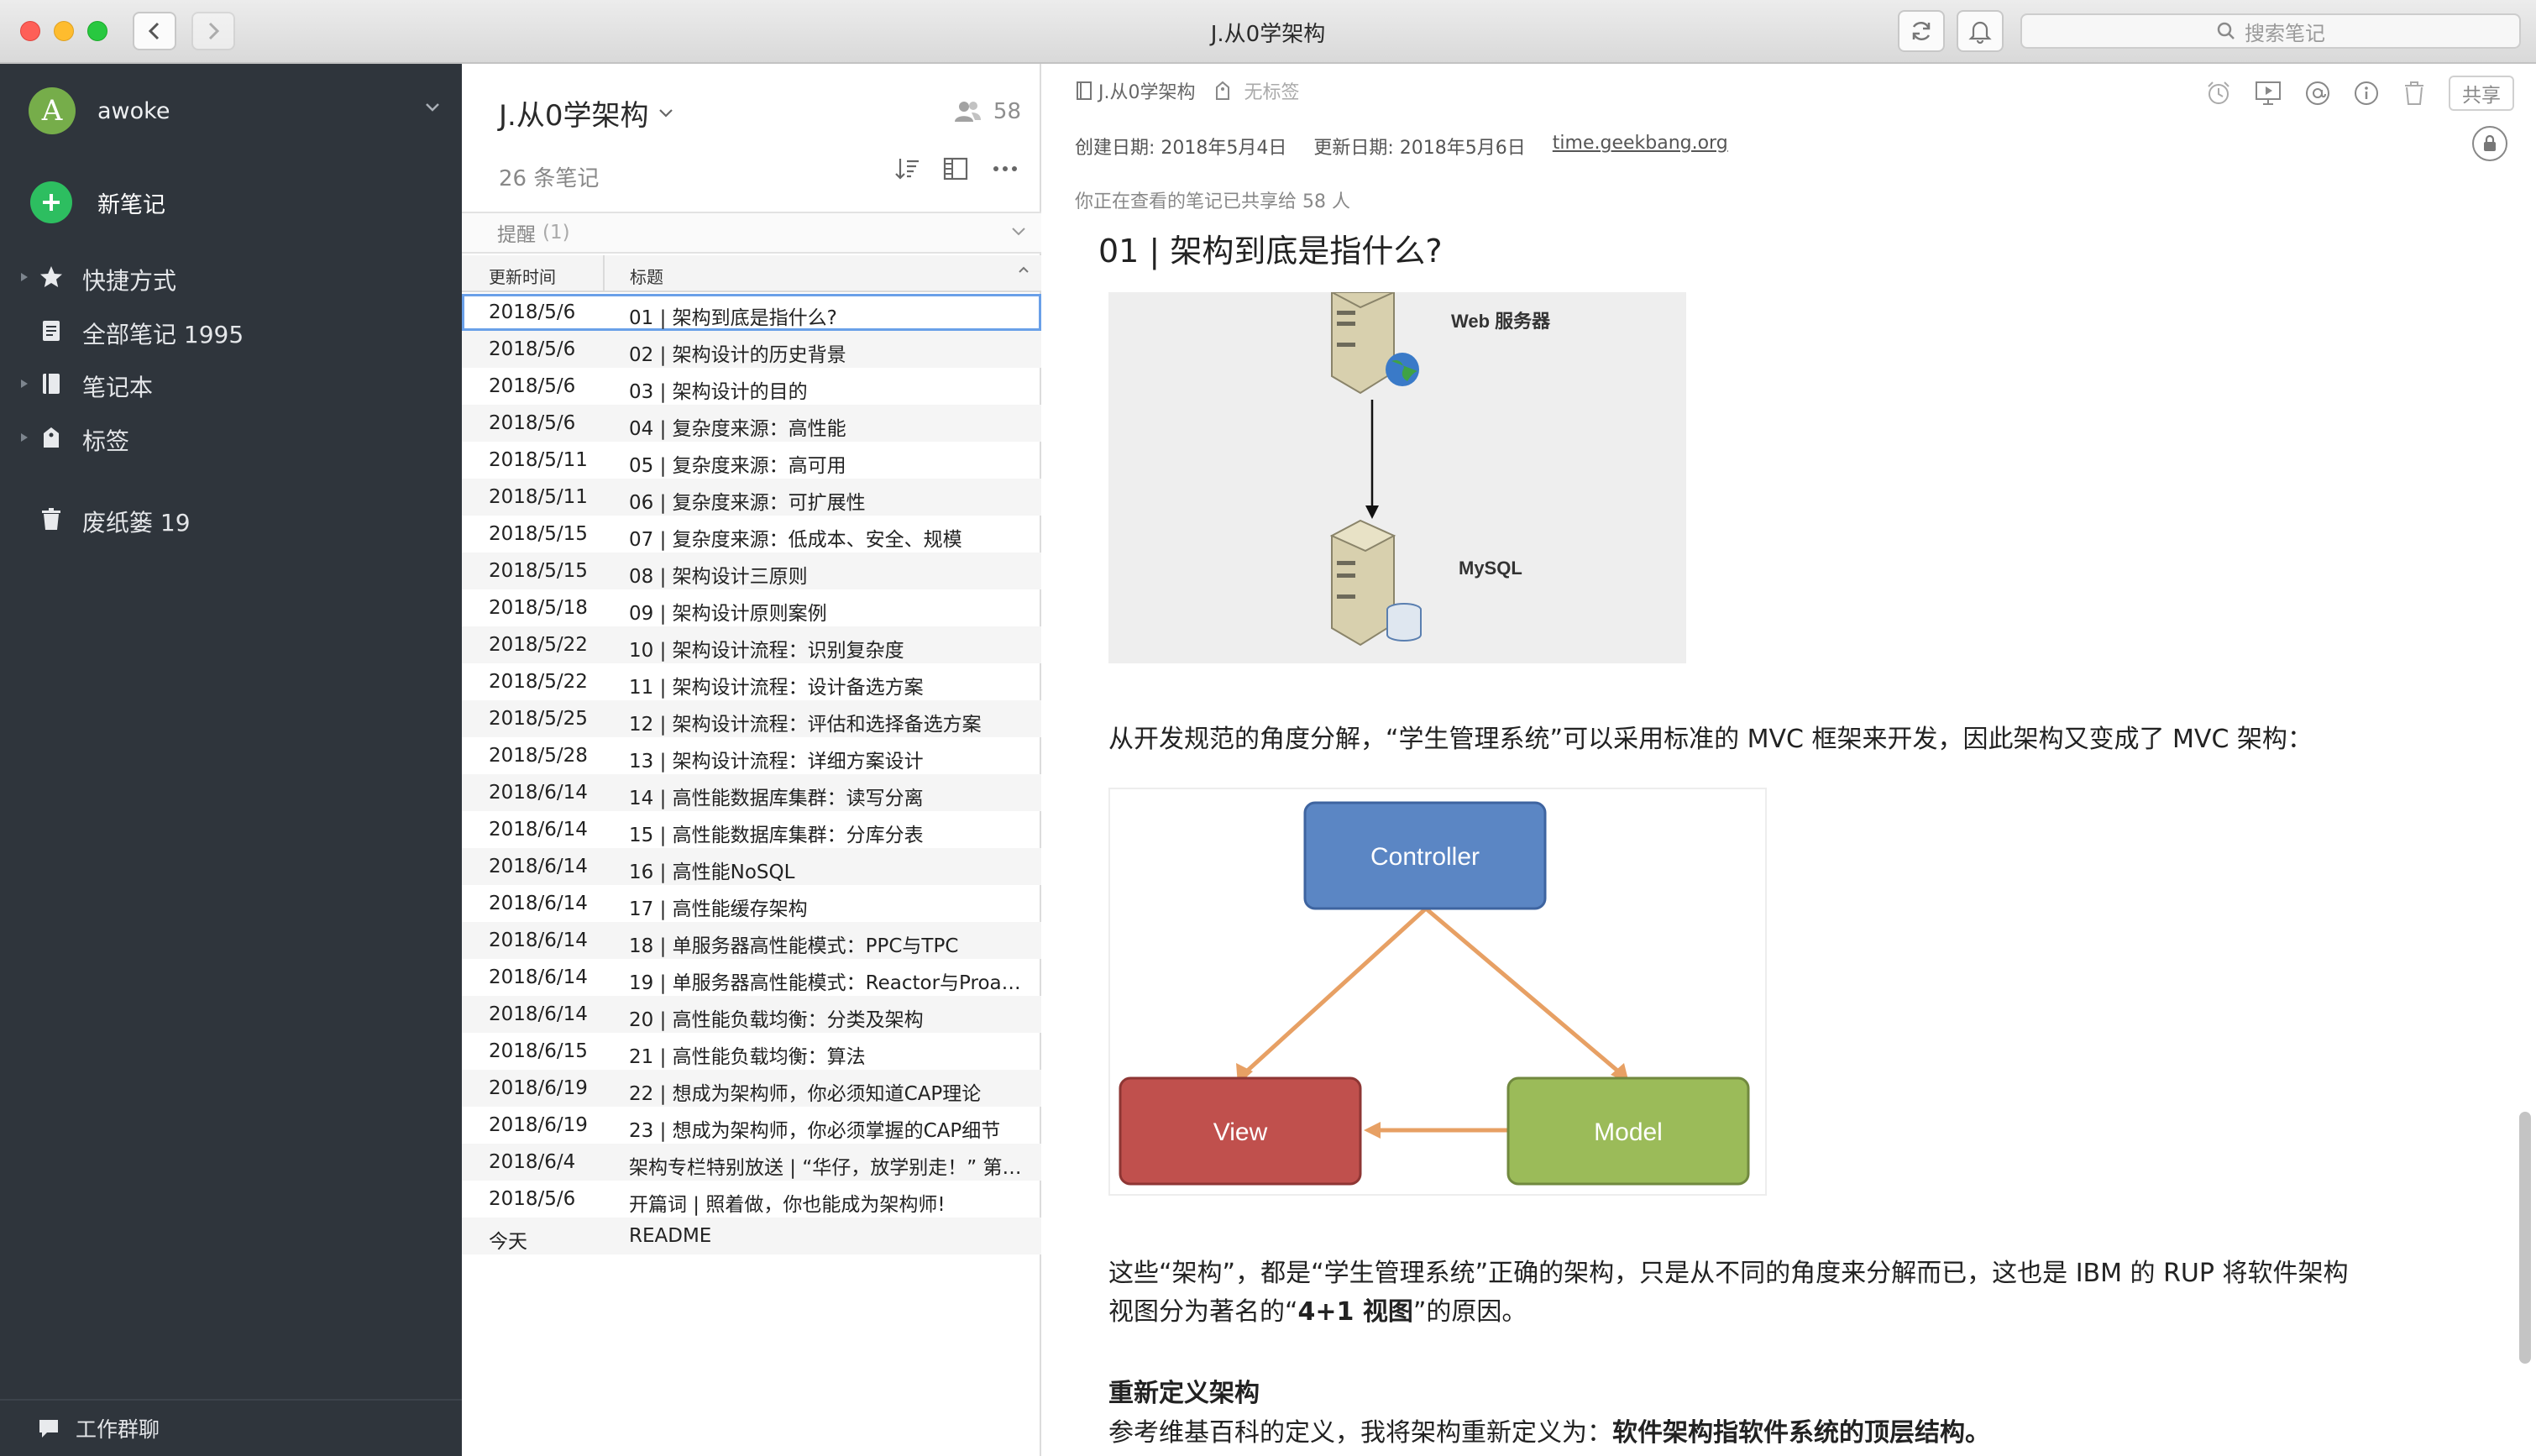 The height and width of the screenshot is (1456, 2536). Describe the element at coordinates (538, 571) in the screenshot. I see `note-row-date: 2018/5/15` at that location.